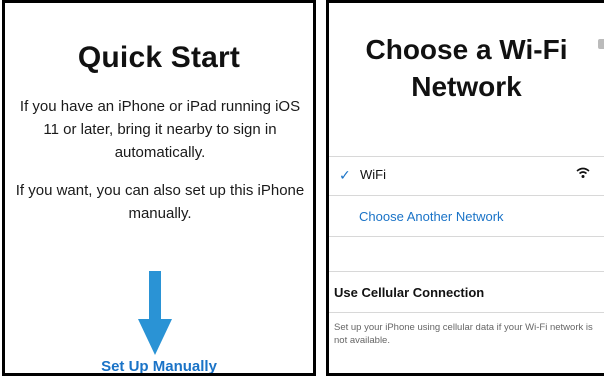  I want to click on page-title: Choose a Wi-Fi Network, so click(466, 68).